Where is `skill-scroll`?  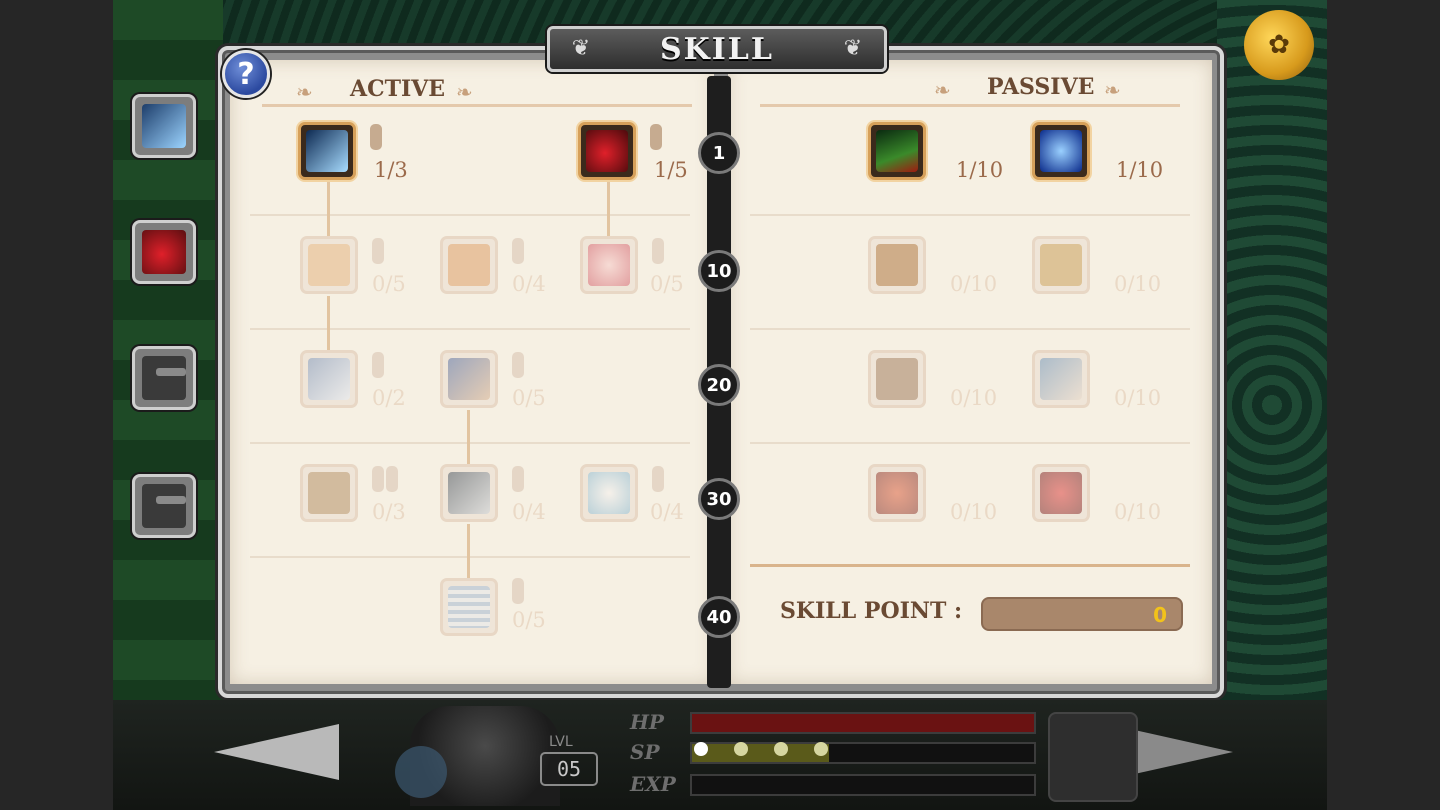 skill-scroll is located at coordinates (469, 607).